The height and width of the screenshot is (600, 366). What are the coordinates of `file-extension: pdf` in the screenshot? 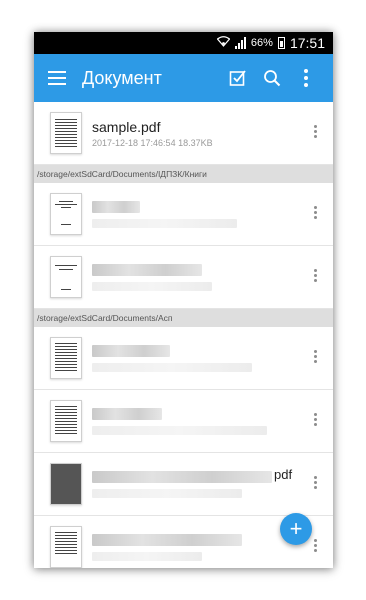 It's located at (283, 474).